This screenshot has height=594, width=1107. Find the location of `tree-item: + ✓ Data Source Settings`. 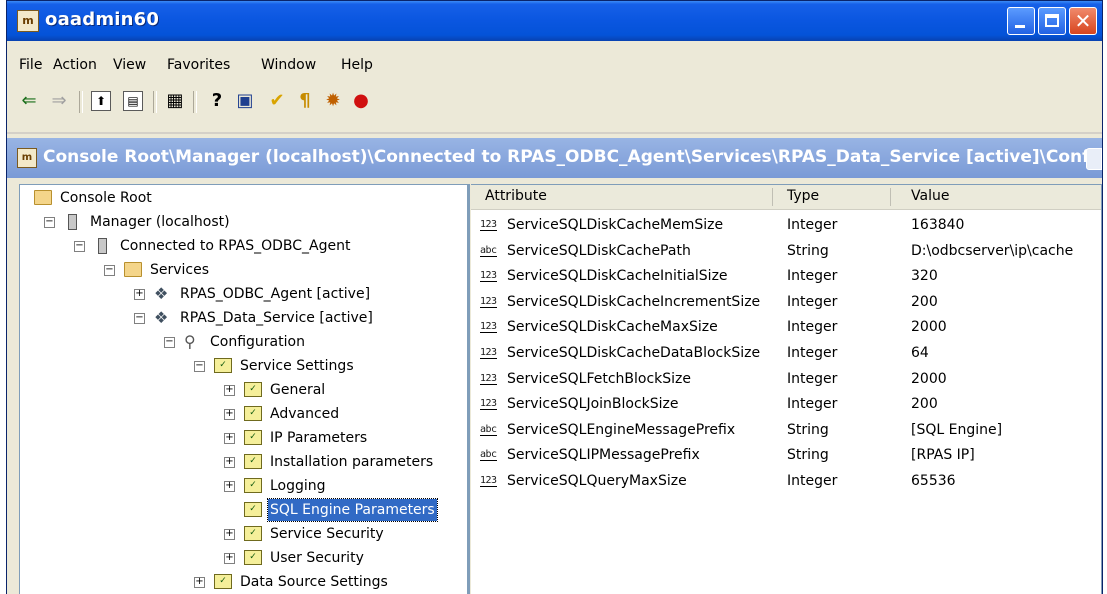

tree-item: + ✓ Data Source Settings is located at coordinates (243, 582).